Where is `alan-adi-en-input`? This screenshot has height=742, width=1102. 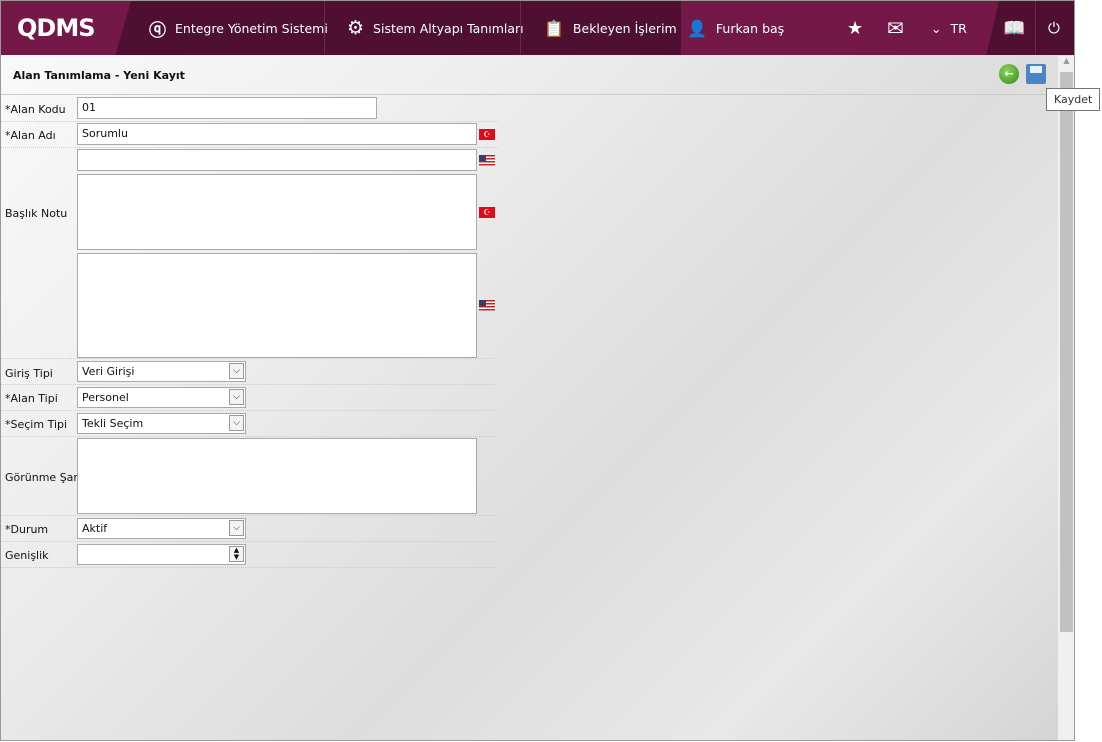 alan-adi-en-input is located at coordinates (277, 160).